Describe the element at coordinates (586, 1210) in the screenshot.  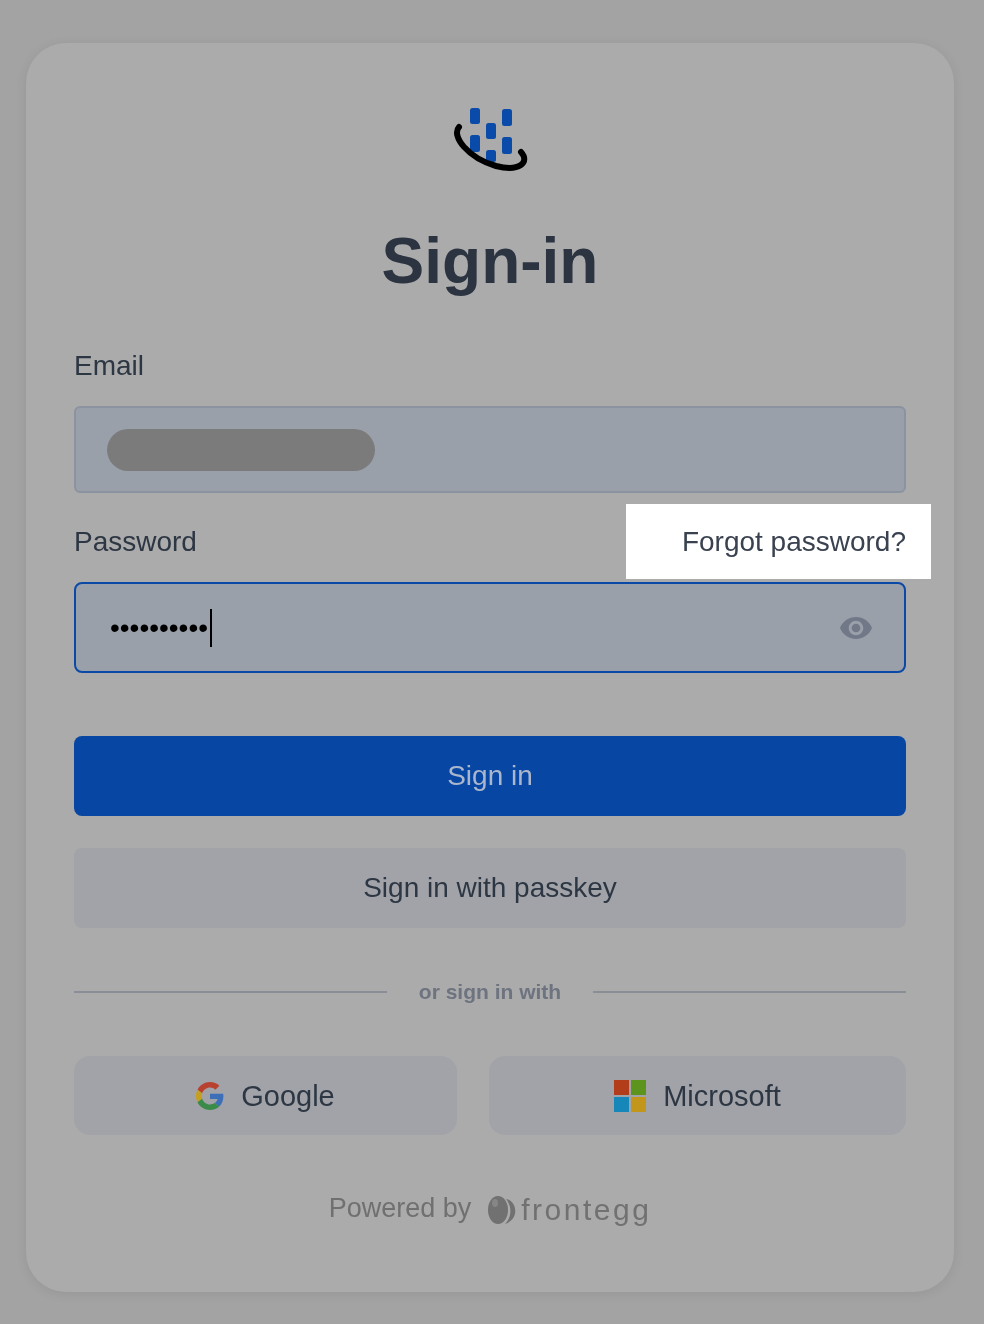
I see `brand-name: frontegg` at that location.